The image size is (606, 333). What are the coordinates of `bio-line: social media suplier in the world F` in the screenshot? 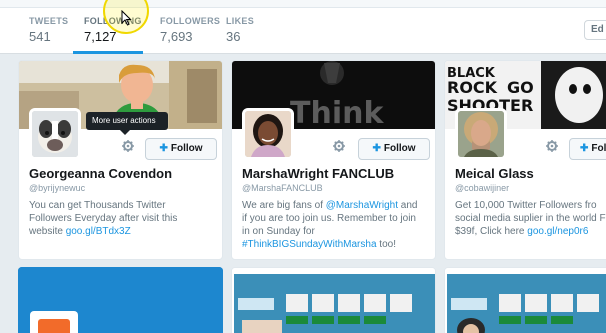 It's located at (530, 218).